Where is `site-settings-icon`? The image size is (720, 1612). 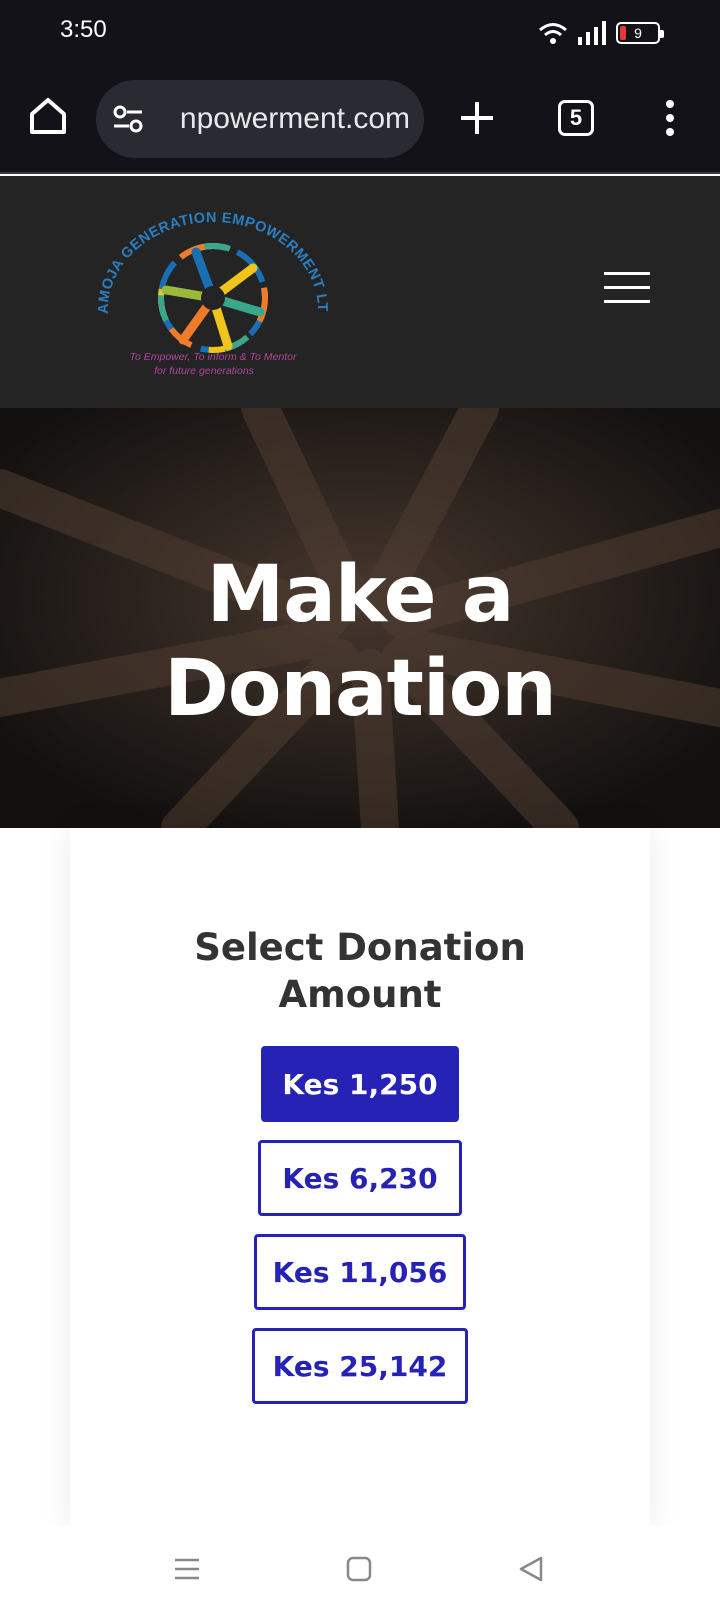
site-settings-icon is located at coordinates (128, 119).